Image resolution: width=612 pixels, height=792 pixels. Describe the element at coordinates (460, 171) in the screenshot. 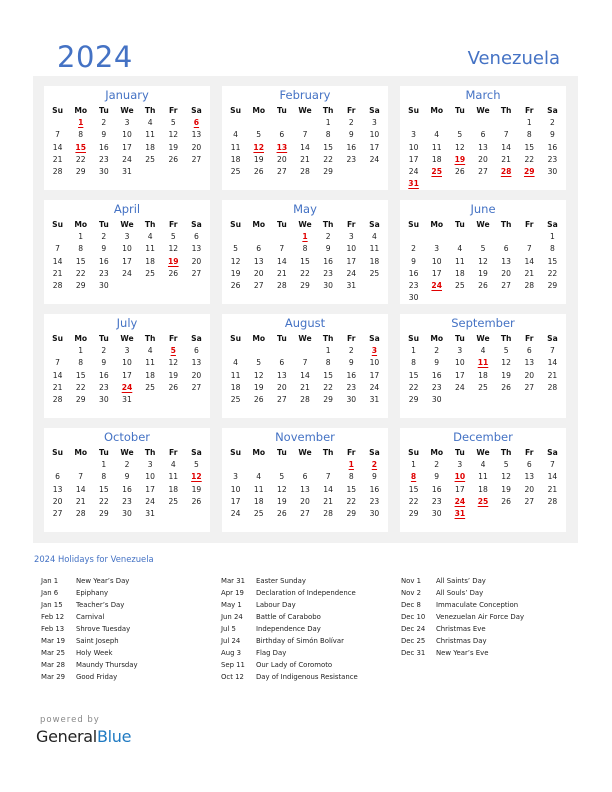

I see `day-cell: 26` at that location.